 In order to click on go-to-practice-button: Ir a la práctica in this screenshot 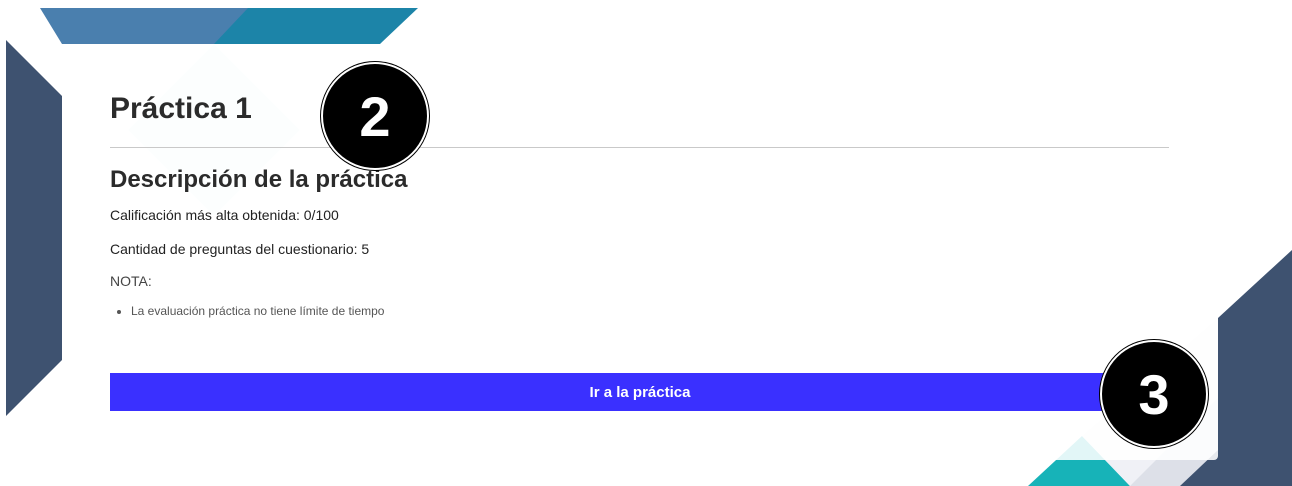, I will do `click(640, 392)`.